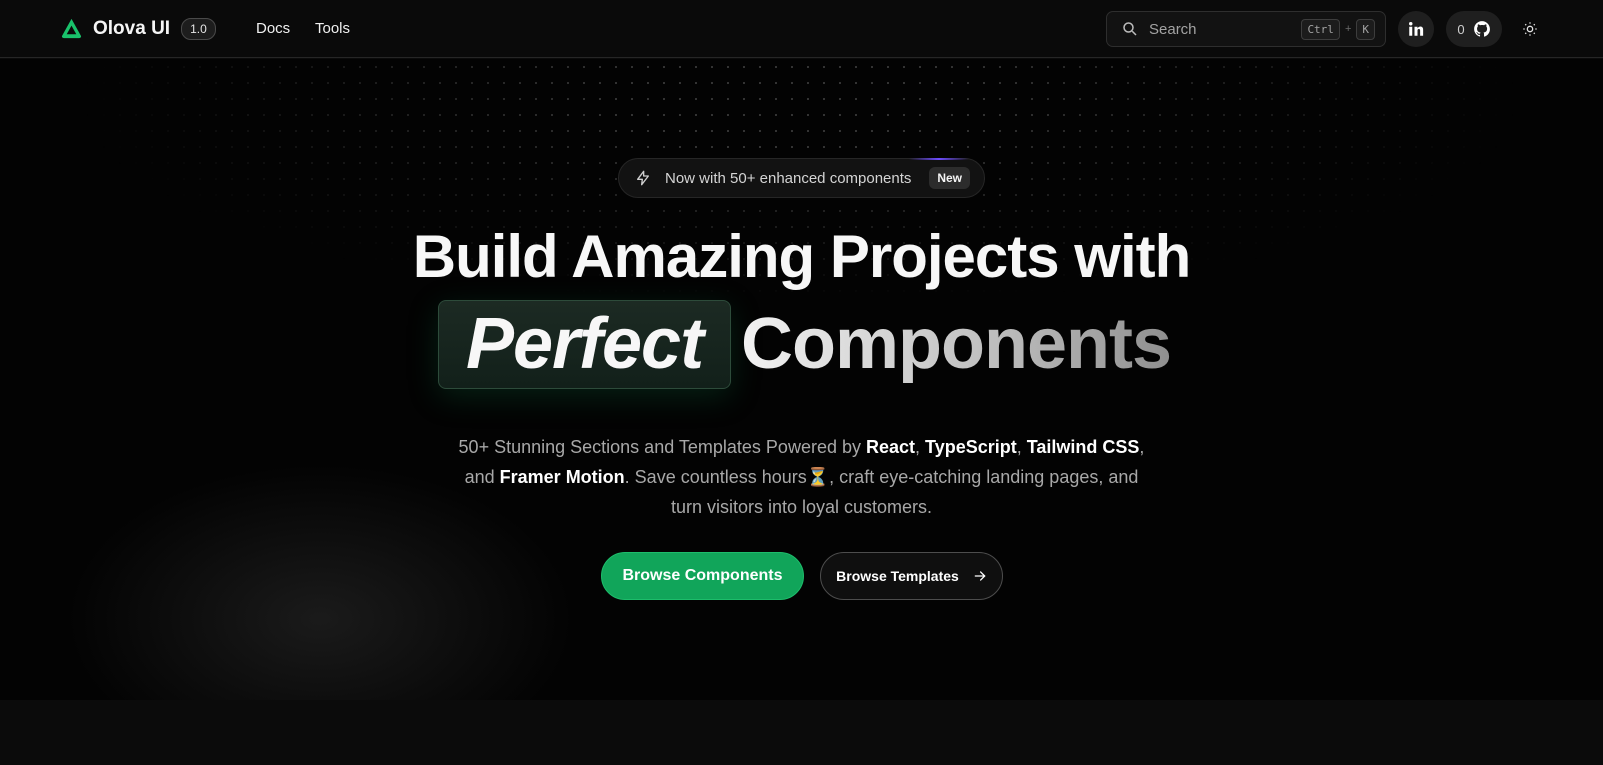  I want to click on search-icon, so click(1130, 29).